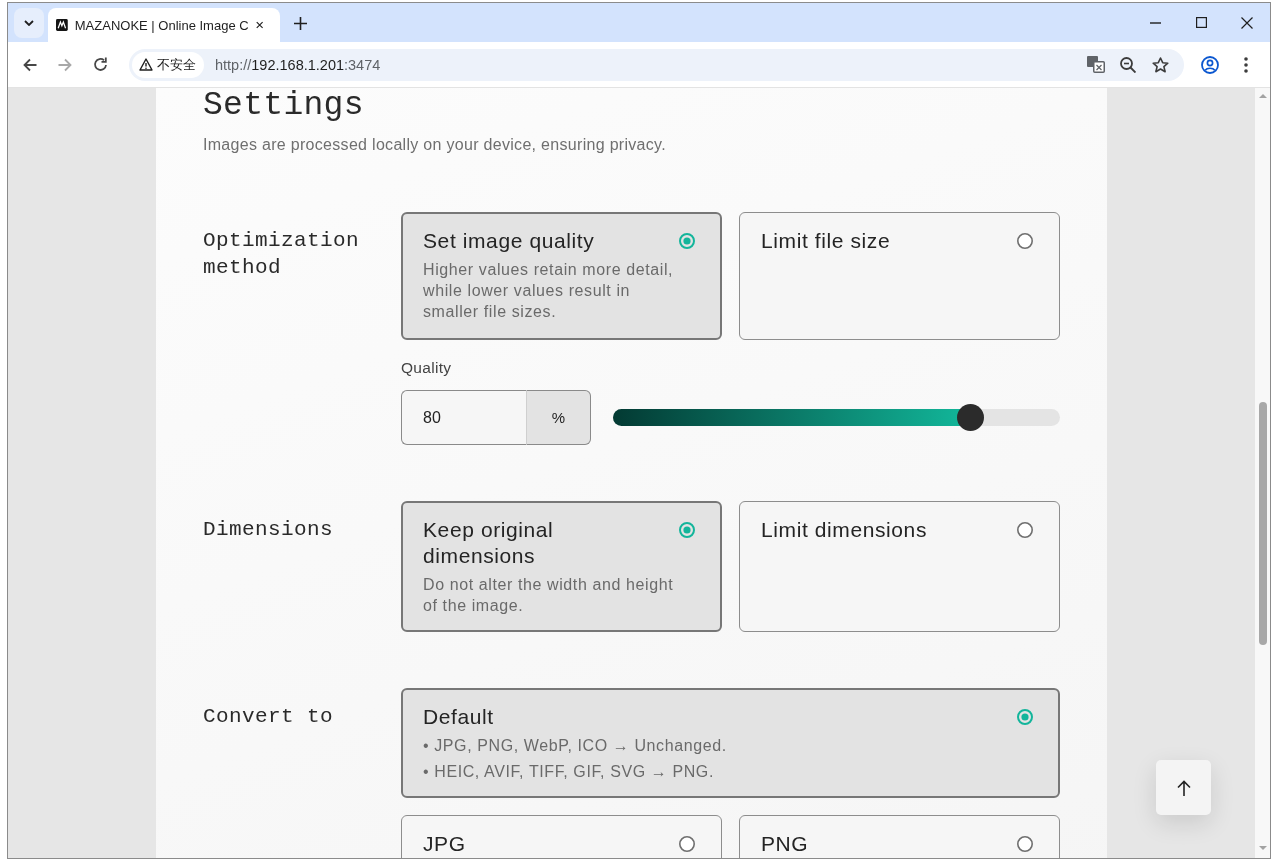 This screenshot has height=867, width=1278. Describe the element at coordinates (458, 717) in the screenshot. I see `option-title: Default` at that location.